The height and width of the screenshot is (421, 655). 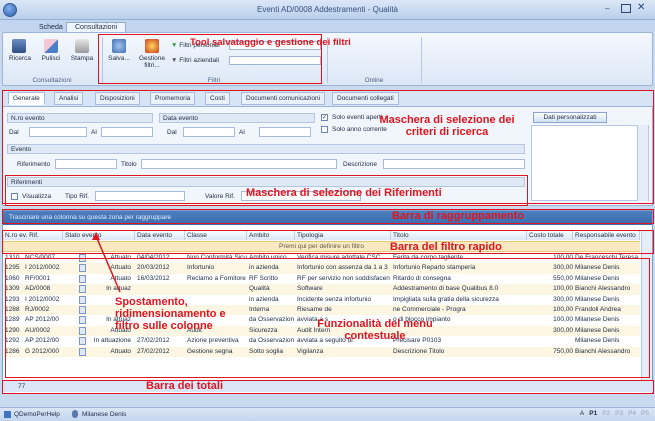 I want to click on help-icon, so click(x=7, y=414).